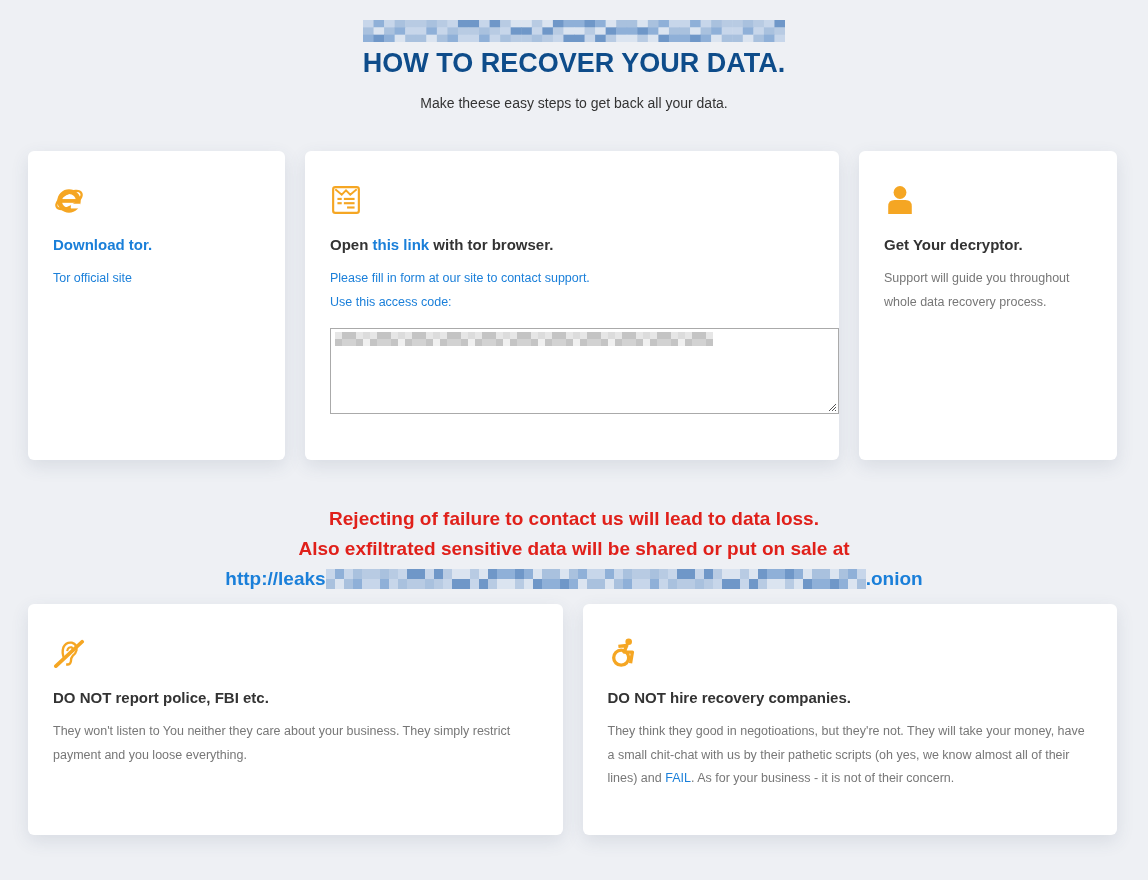 The width and height of the screenshot is (1148, 880). Describe the element at coordinates (275, 579) in the screenshot. I see `link: http://leaks` at that location.